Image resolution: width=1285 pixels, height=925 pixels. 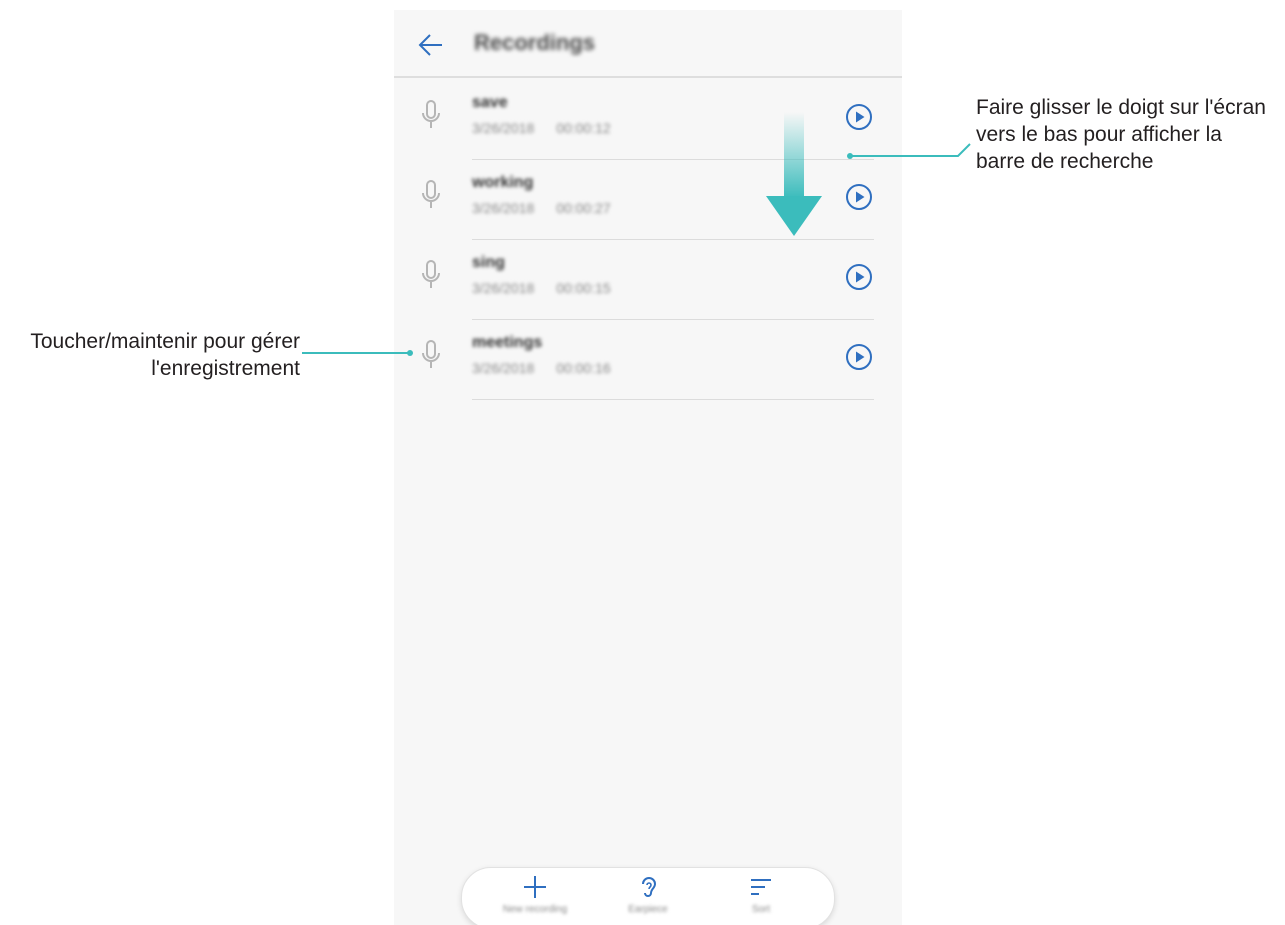 What do you see at coordinates (850, 156) in the screenshot?
I see `swipe-leader-dot` at bounding box center [850, 156].